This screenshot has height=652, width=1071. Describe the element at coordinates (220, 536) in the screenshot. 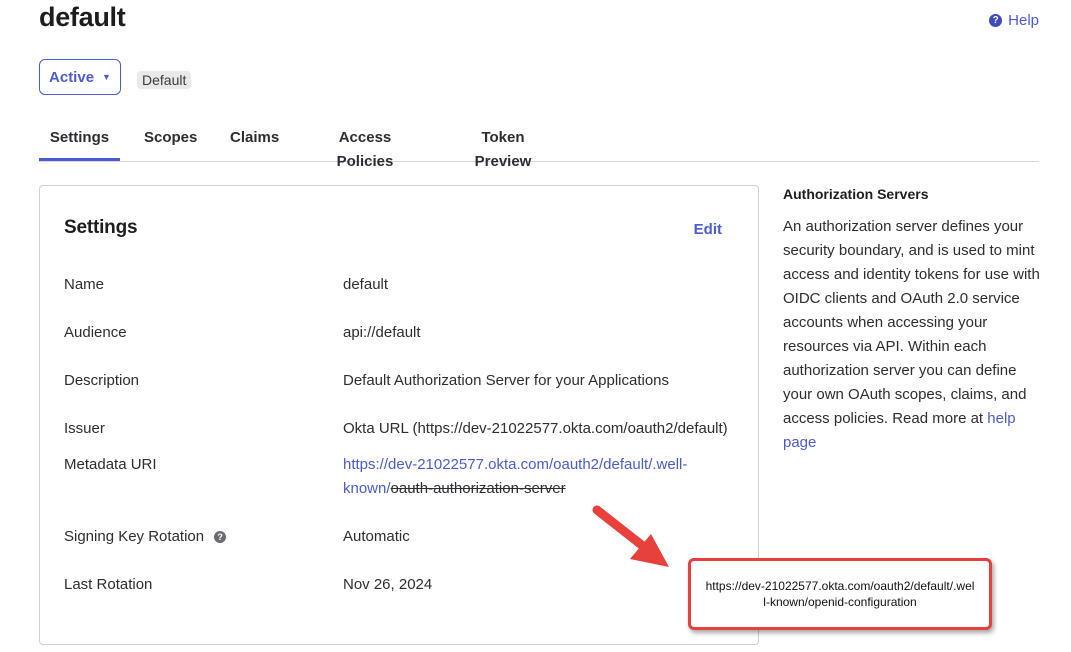

I see `info-icon: ?` at that location.